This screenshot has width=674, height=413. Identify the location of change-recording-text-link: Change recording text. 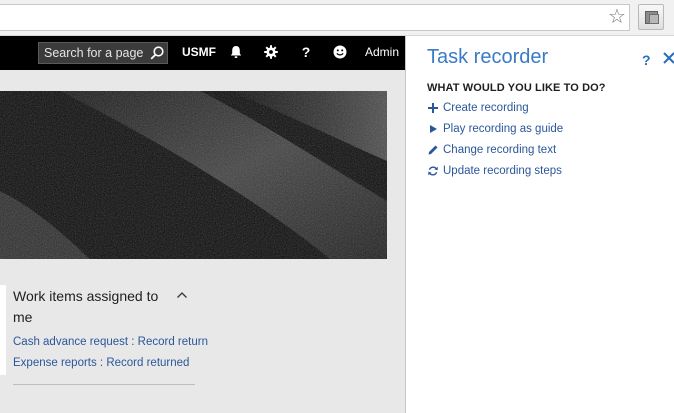
(491, 150).